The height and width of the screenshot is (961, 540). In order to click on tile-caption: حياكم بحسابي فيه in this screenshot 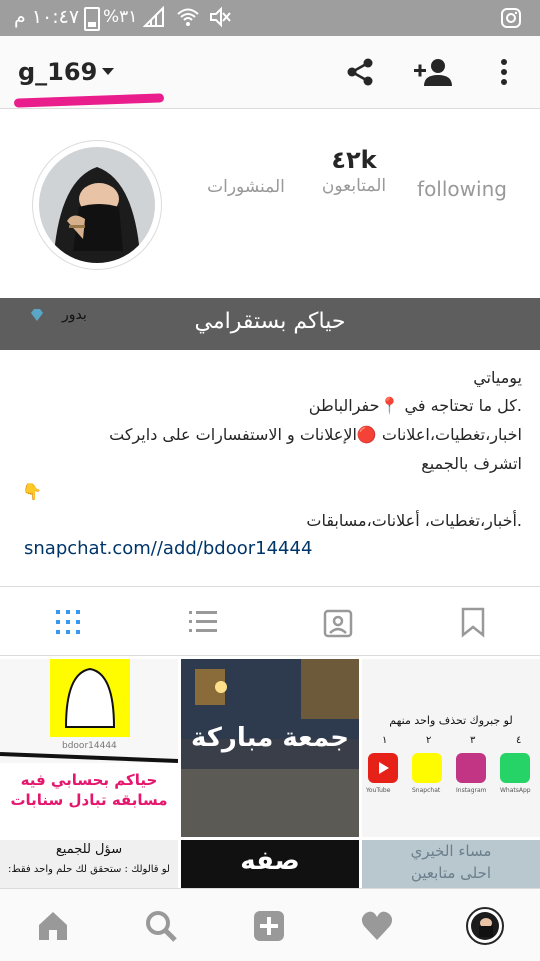, I will do `click(89, 780)`.